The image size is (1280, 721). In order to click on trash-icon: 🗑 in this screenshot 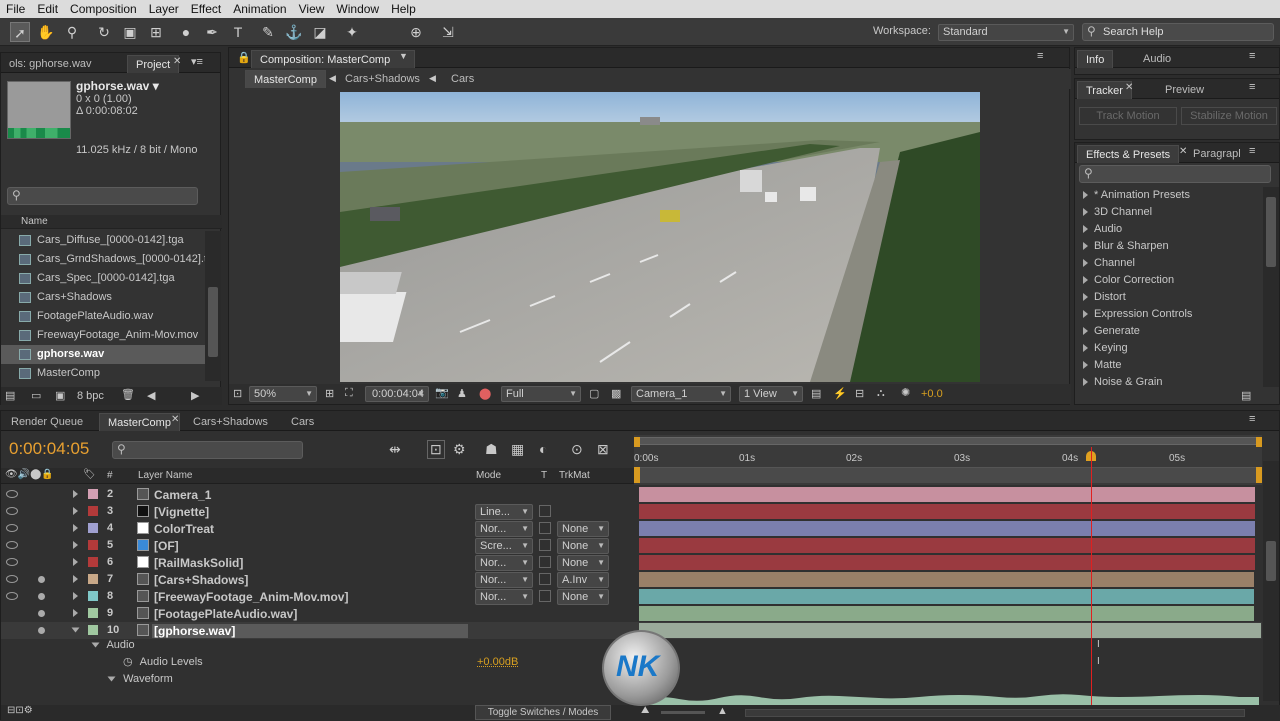, I will do `click(128, 394)`.